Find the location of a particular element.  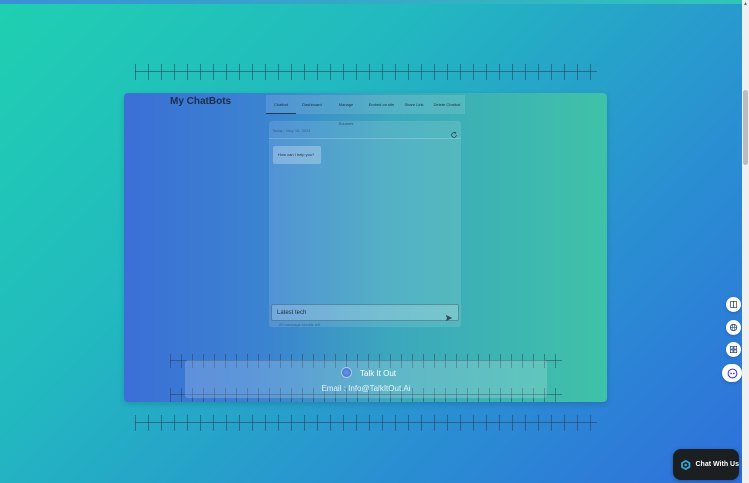

chat-input: Latest tech is located at coordinates (365, 313).